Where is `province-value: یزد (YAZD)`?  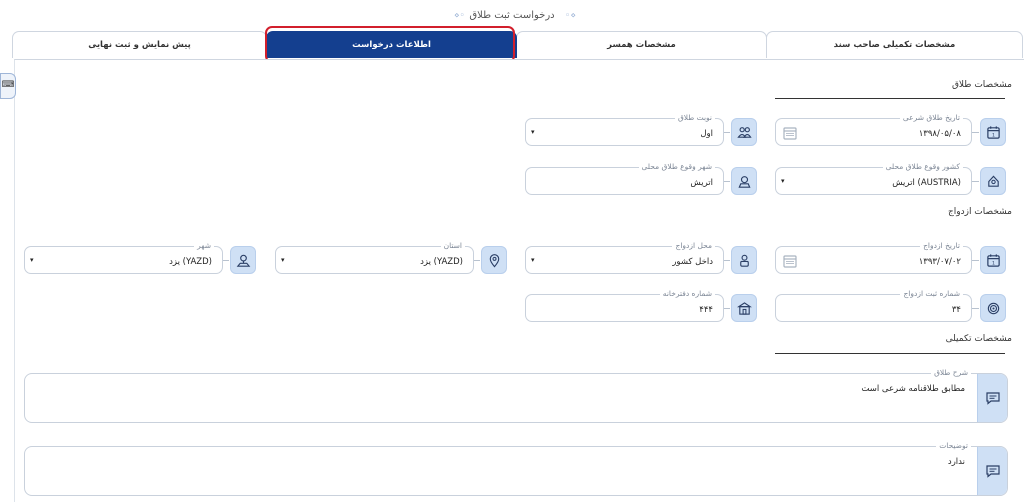 province-value: یزد (YAZD) is located at coordinates (441, 262).